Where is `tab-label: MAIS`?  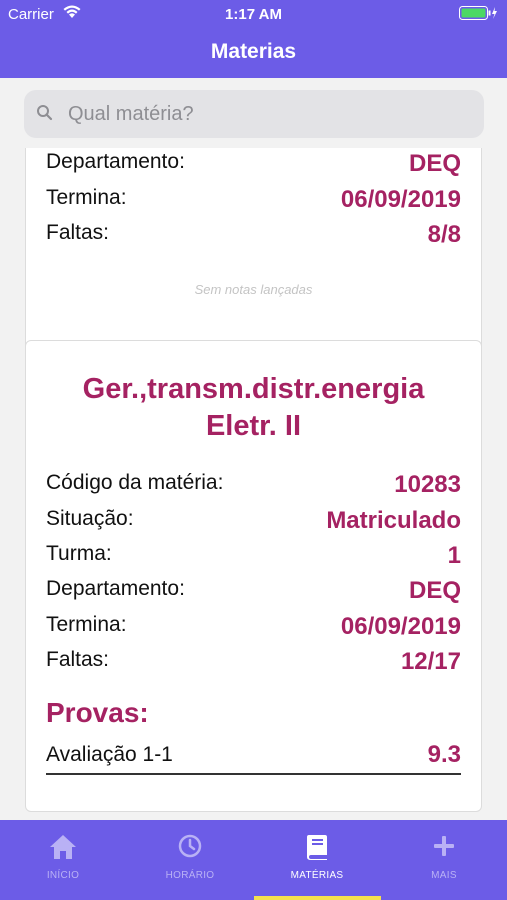
tab-label: MAIS is located at coordinates (444, 875).